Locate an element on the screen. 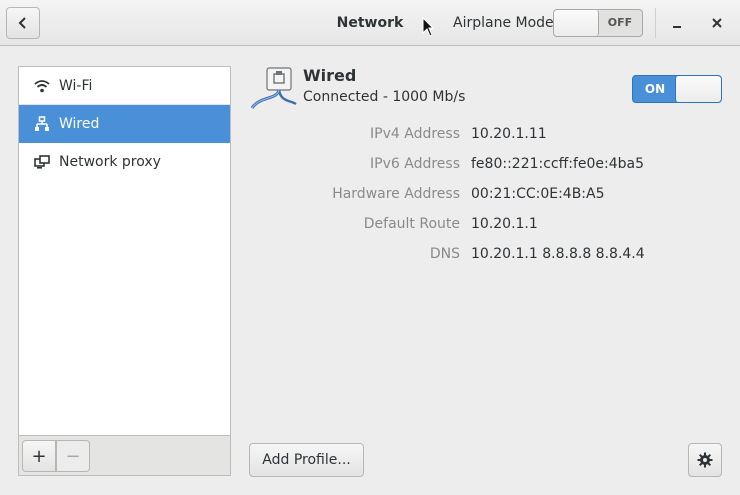 The image size is (740, 495). detail-row-hardware-address: Hardware Address 00:21:CC:0E:4B:A5 is located at coordinates (490, 194).